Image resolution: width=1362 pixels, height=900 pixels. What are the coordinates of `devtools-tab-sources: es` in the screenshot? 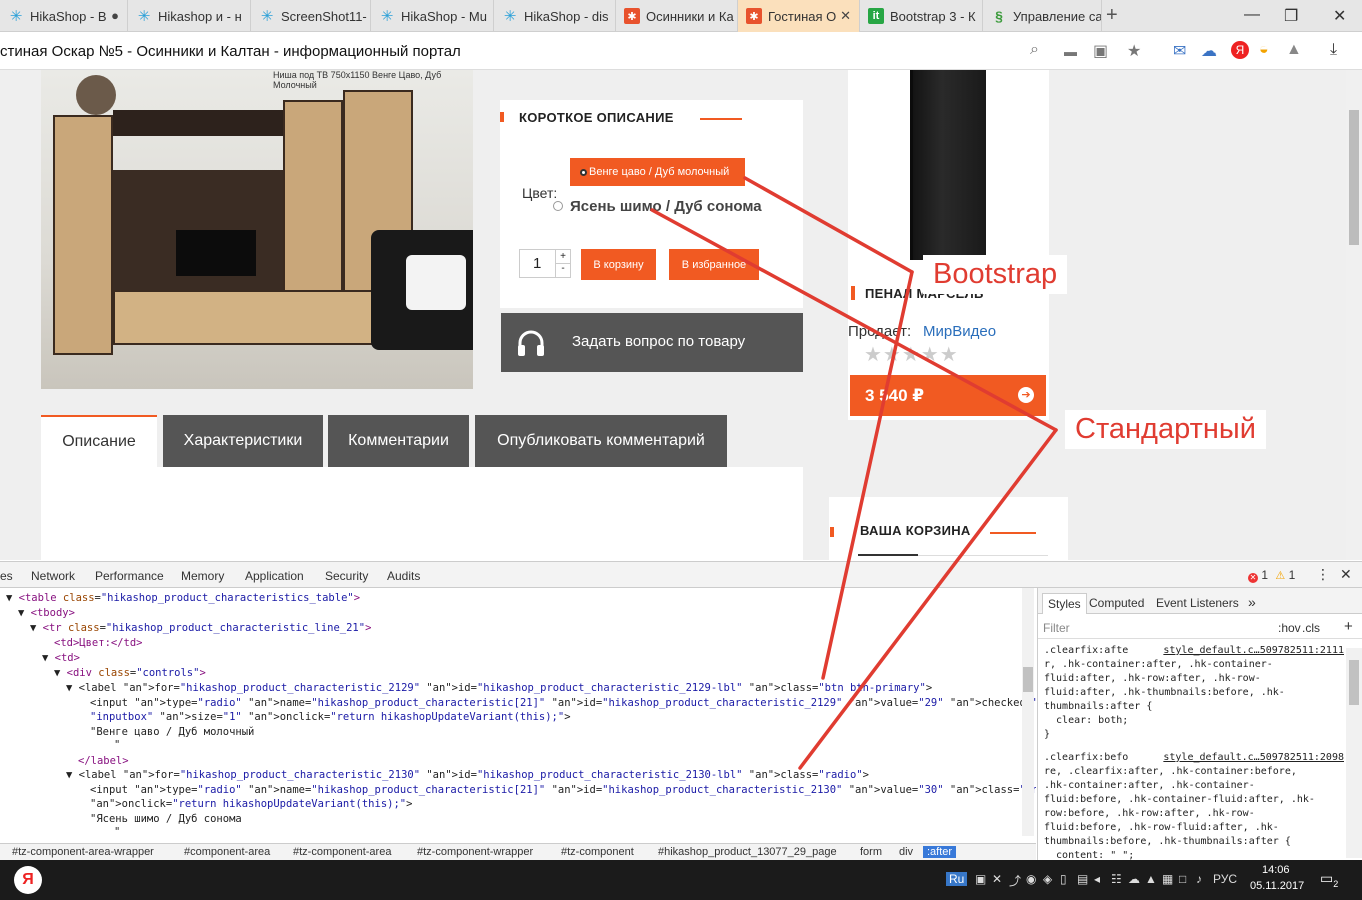 It's located at (6, 576).